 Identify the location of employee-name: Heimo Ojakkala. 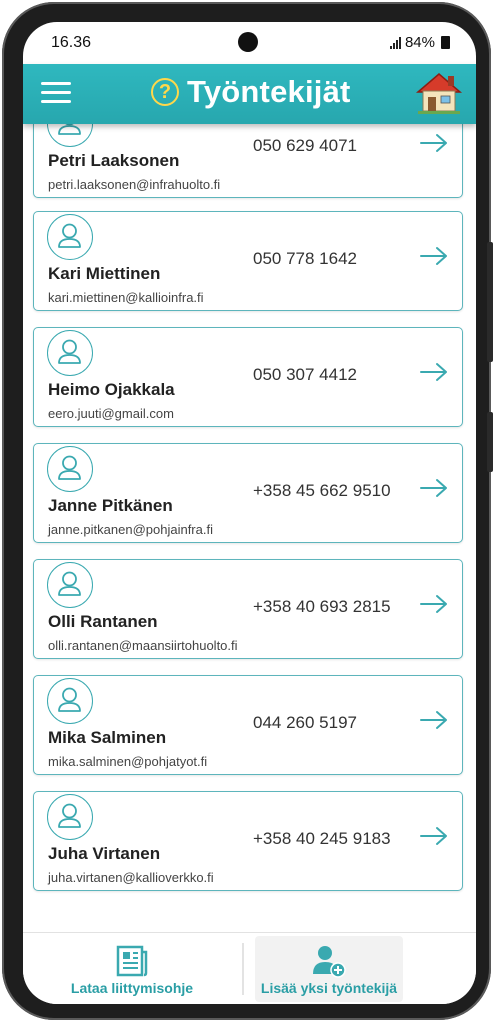
(111, 389).